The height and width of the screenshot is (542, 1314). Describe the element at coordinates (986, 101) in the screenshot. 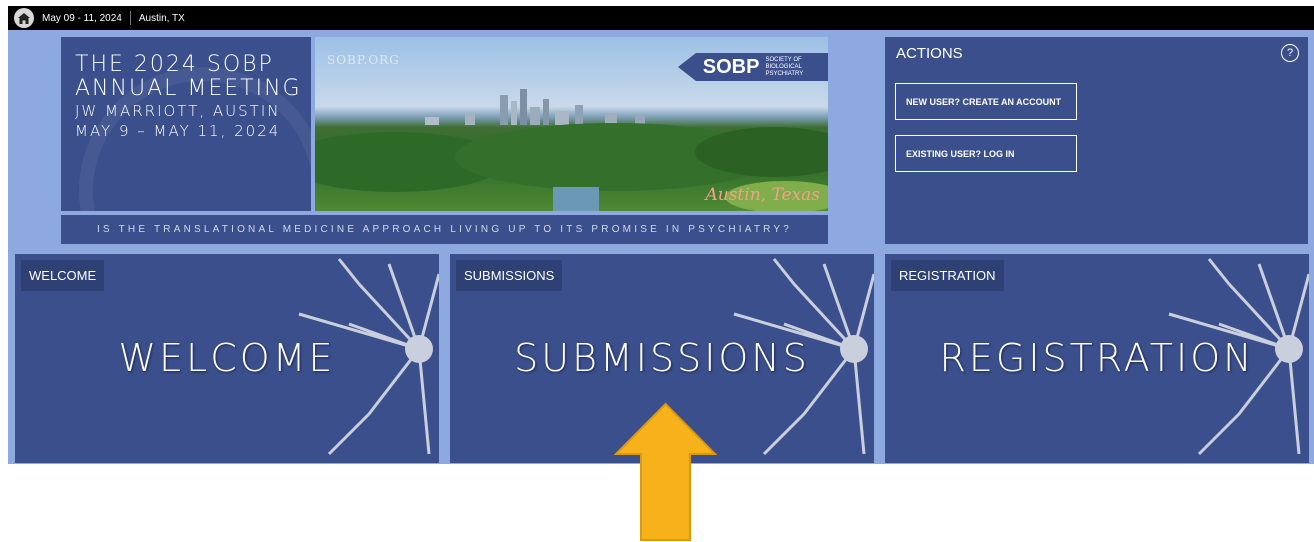

I see `create-account-button: NEW USER? CREATE AN ACCOUNT` at that location.